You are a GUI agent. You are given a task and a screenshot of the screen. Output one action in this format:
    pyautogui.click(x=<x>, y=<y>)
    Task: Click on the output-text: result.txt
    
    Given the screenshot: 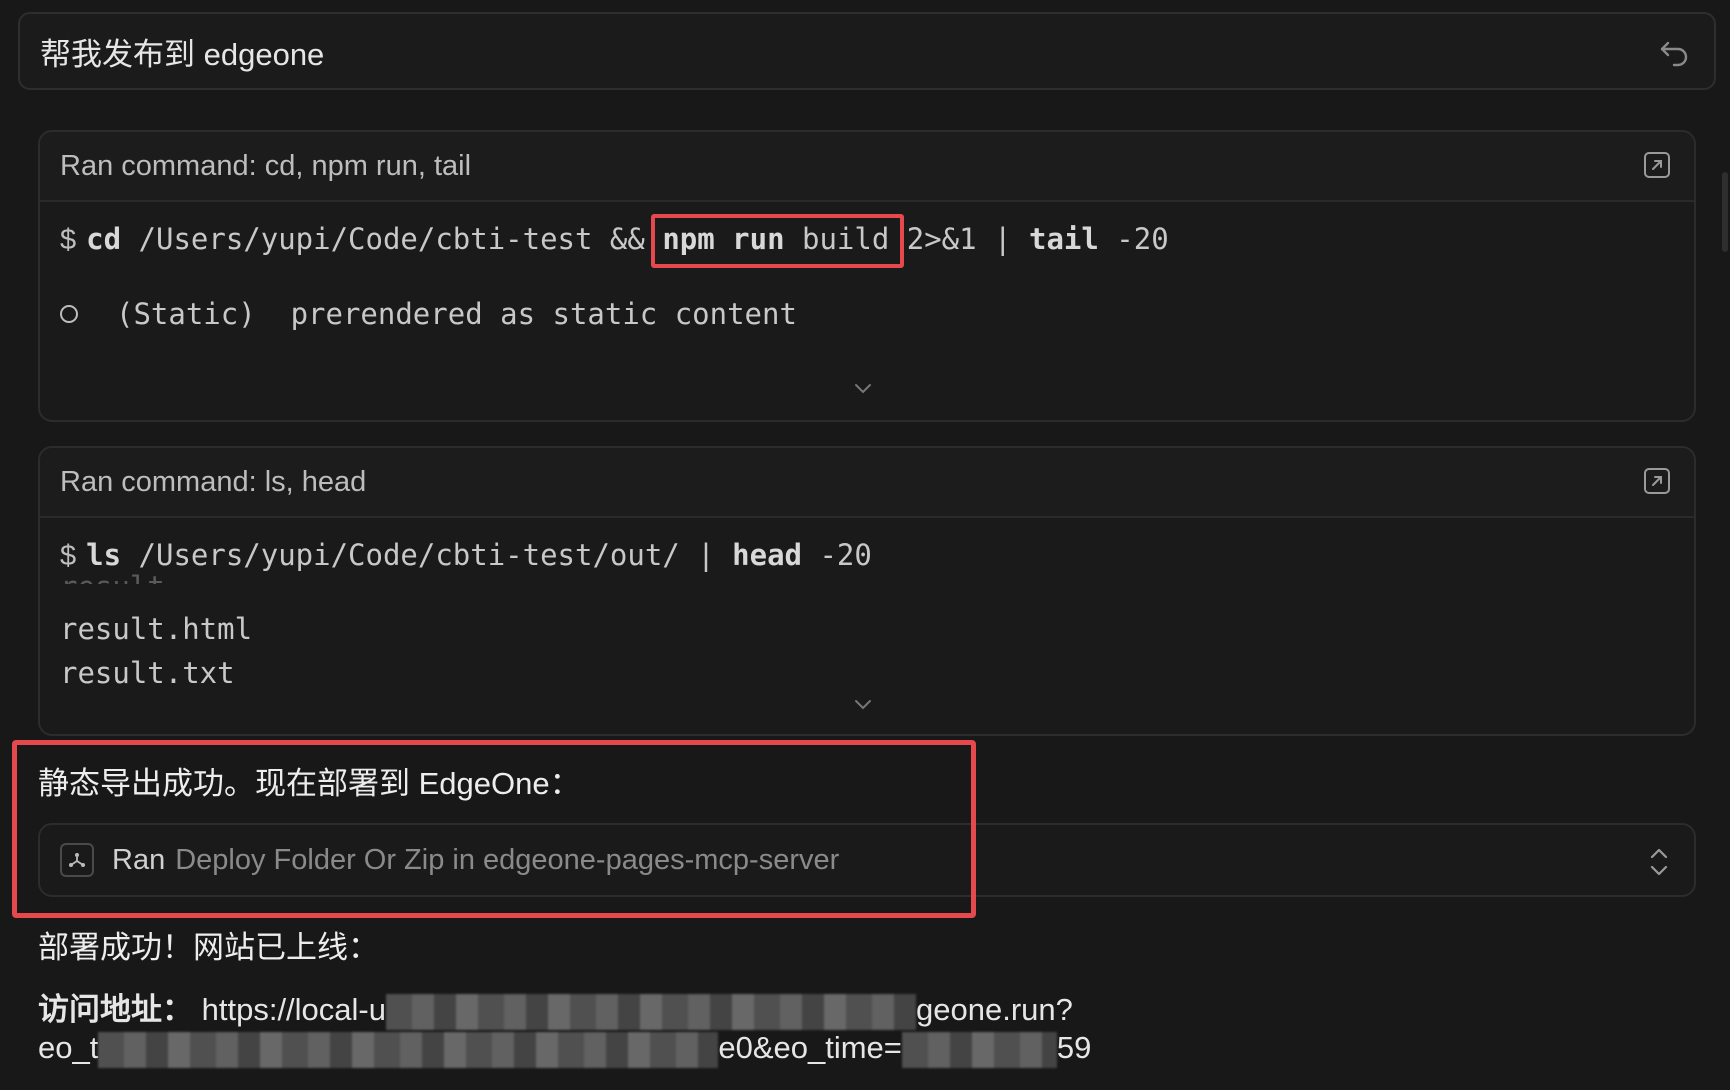 What is the action you would take?
    pyautogui.click(x=147, y=673)
    